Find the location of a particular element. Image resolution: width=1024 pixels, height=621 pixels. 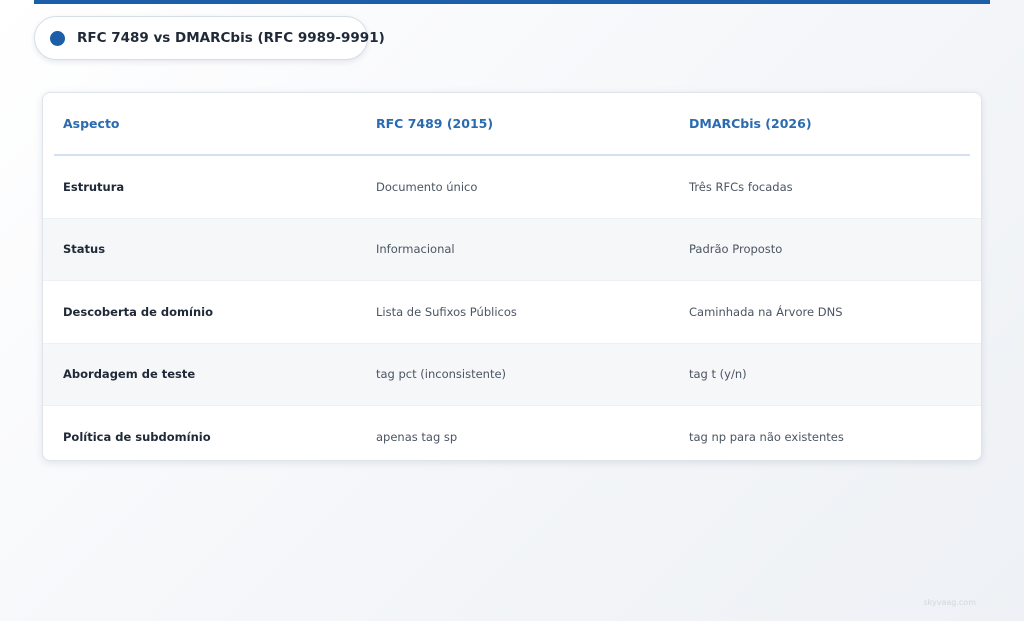

row-aspect-cell: Descoberta de domínio is located at coordinates (138, 311).